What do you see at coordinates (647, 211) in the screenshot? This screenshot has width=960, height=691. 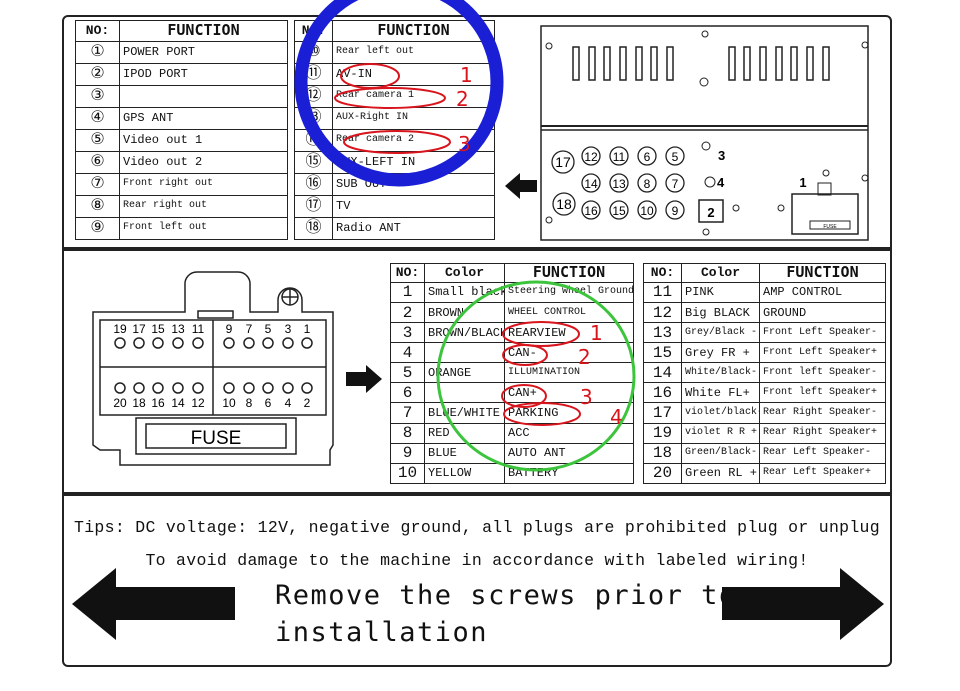 I see `port-label: 10` at bounding box center [647, 211].